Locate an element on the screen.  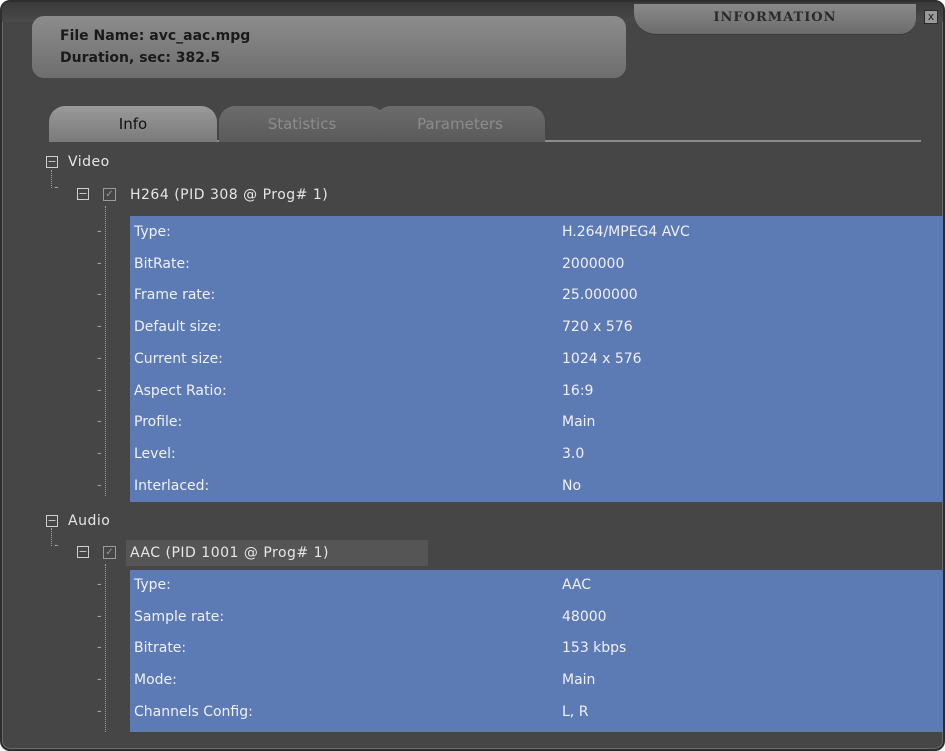
tab-bar: Parameters Statistics Info is located at coordinates (485, 123).